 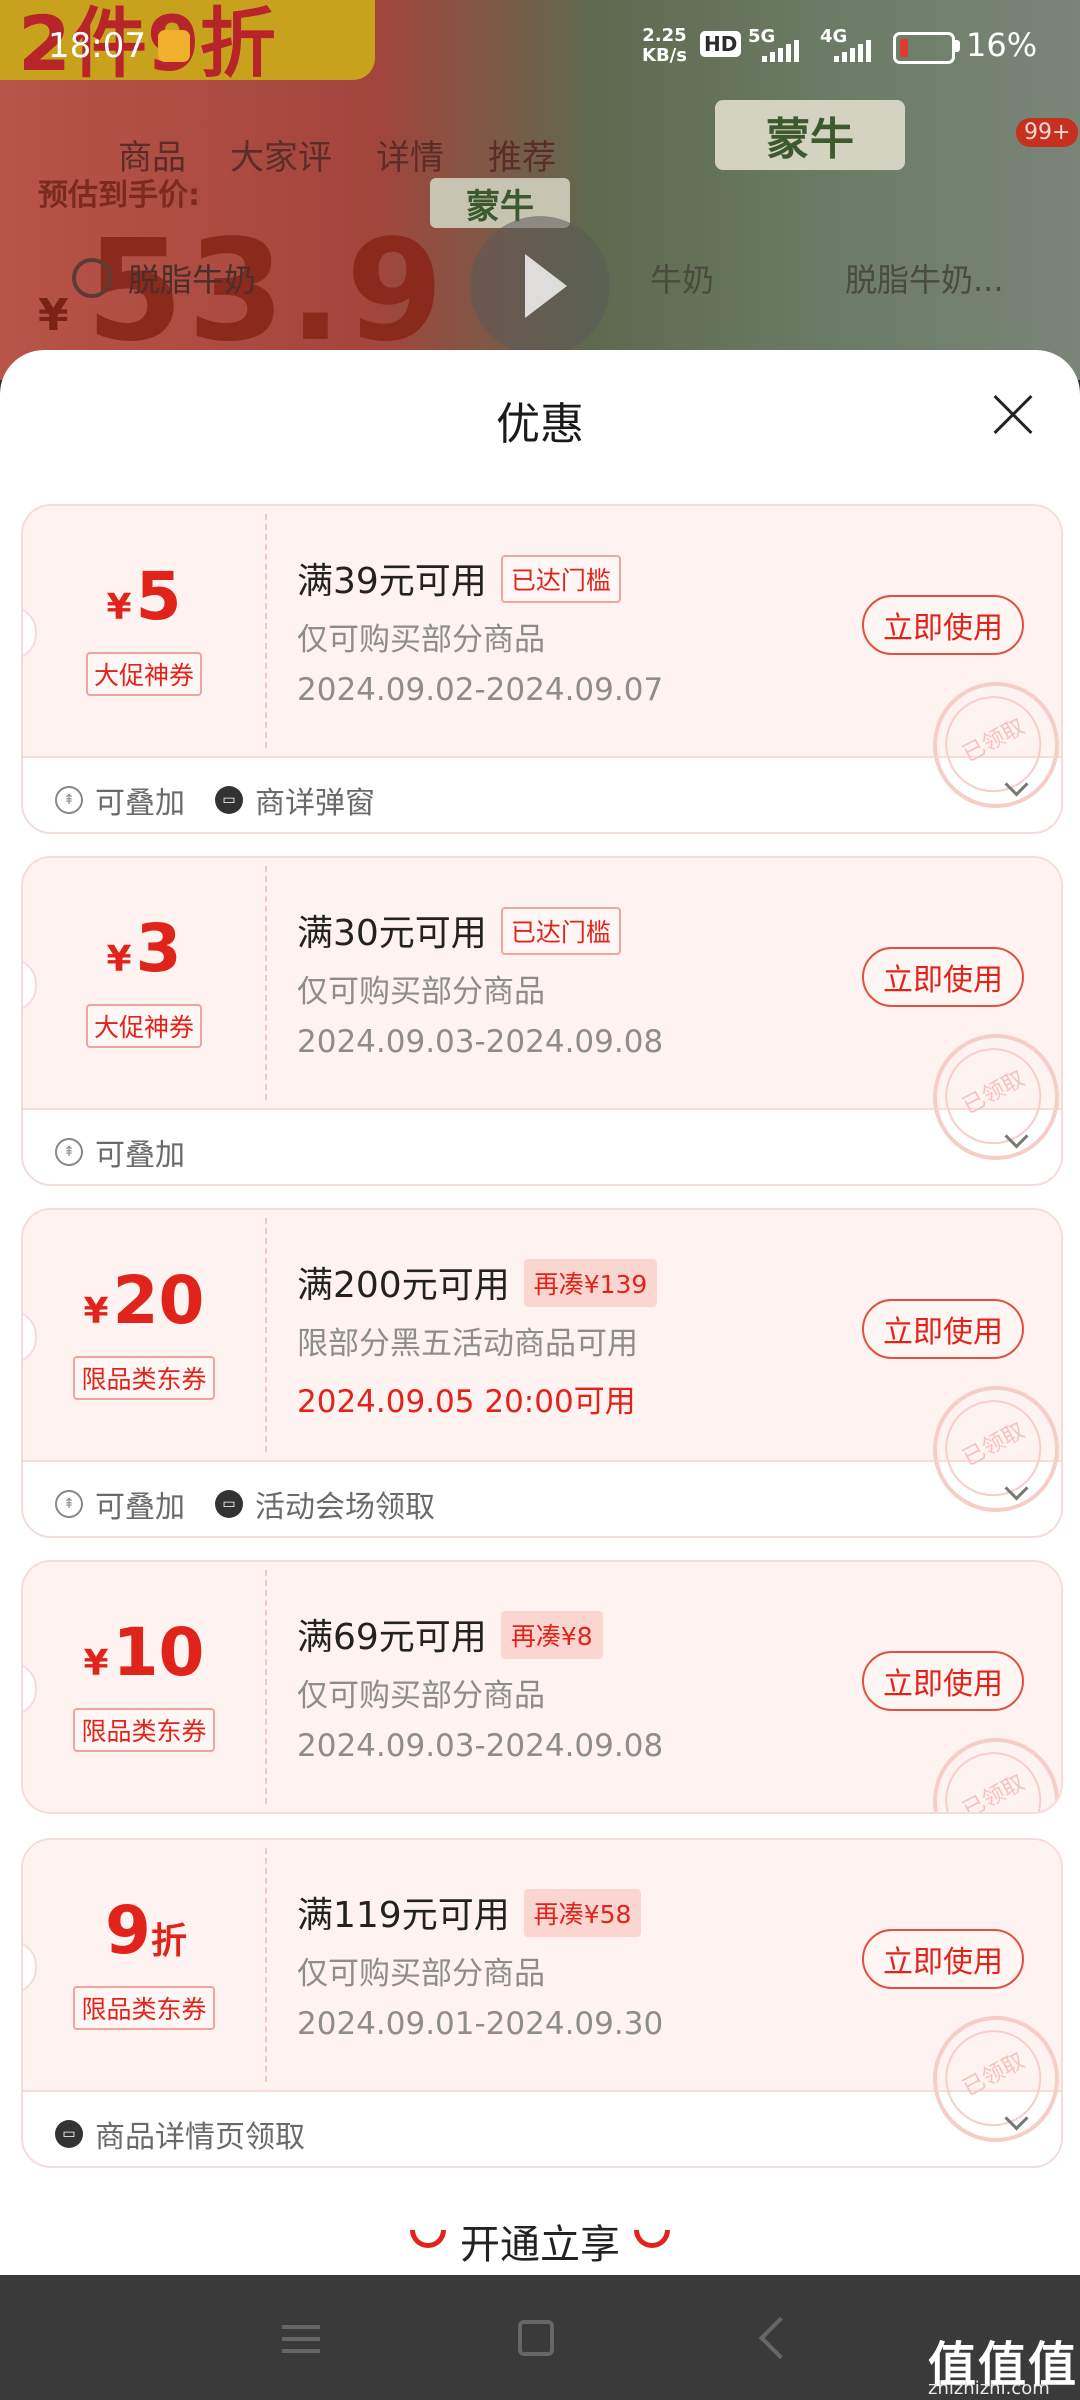 What do you see at coordinates (174, 46) in the screenshot?
I see `notification-app-icon` at bounding box center [174, 46].